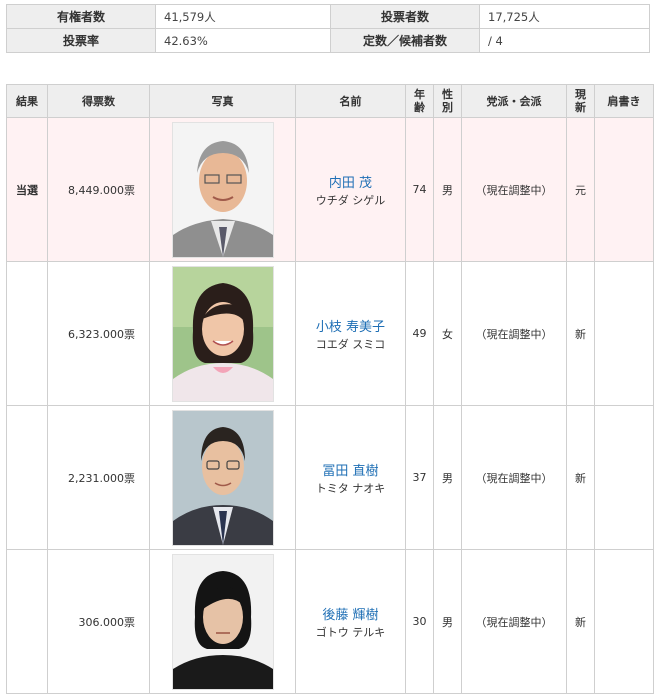 The height and width of the screenshot is (698, 656). What do you see at coordinates (350, 325) in the screenshot?
I see `candidate-name-link: 小枝 寿美子` at bounding box center [350, 325].